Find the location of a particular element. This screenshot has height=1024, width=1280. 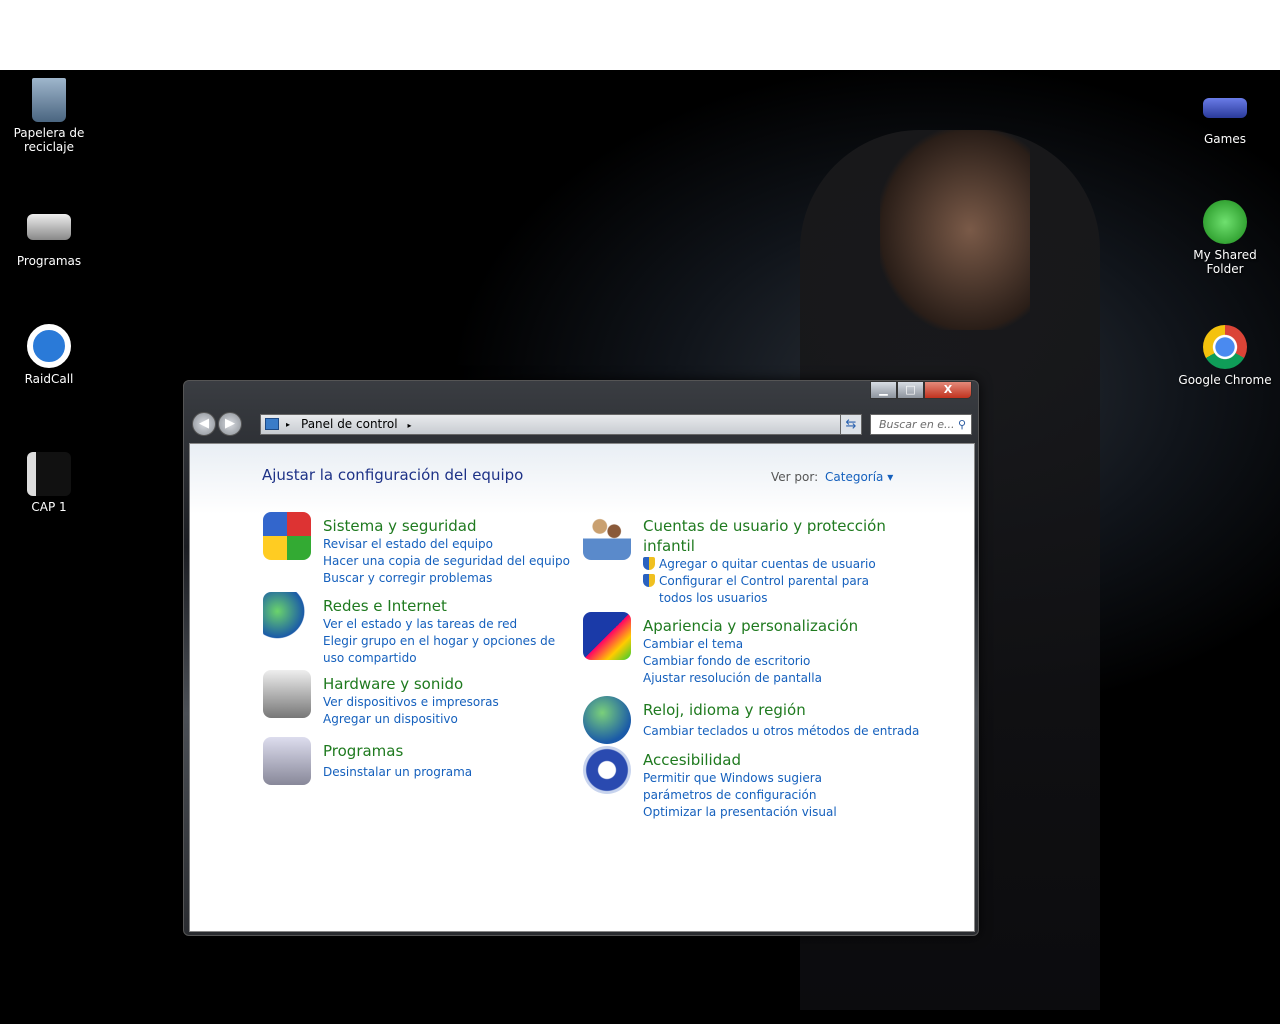

icon-label: Papelera de reciclaje is located at coordinates (49, 140).